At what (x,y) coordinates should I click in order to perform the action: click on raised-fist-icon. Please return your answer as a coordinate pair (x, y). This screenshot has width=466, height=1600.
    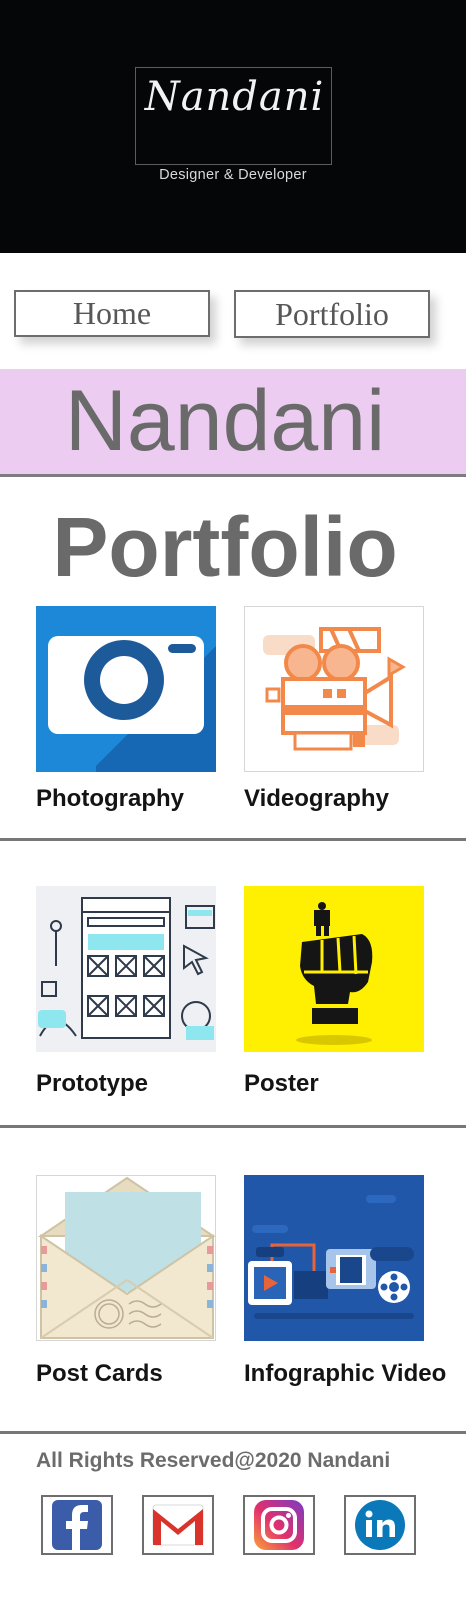
    Looking at the image, I should click on (334, 969).